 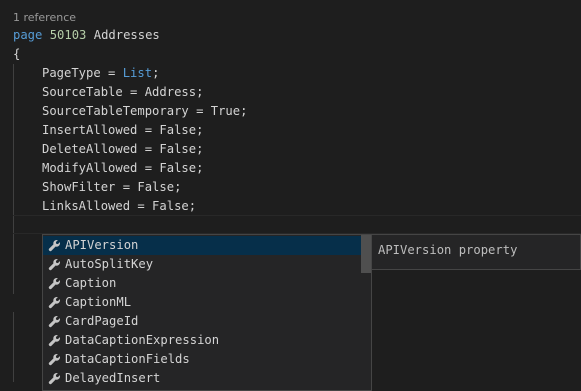 I want to click on suggest-item: APIVersion, so click(x=202, y=245).